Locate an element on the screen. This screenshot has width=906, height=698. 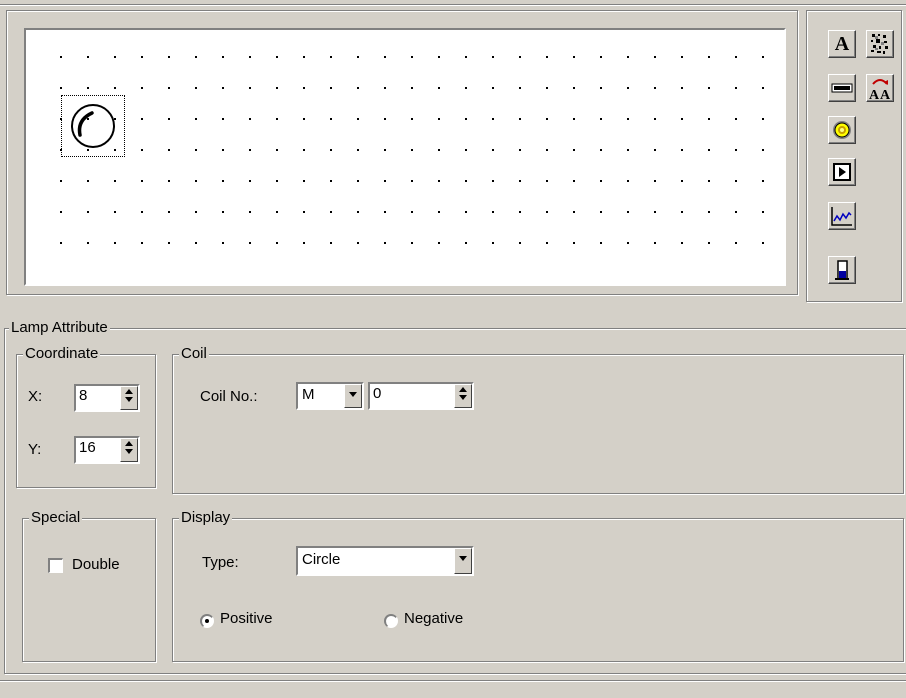
play-button-icon is located at coordinates (842, 172).